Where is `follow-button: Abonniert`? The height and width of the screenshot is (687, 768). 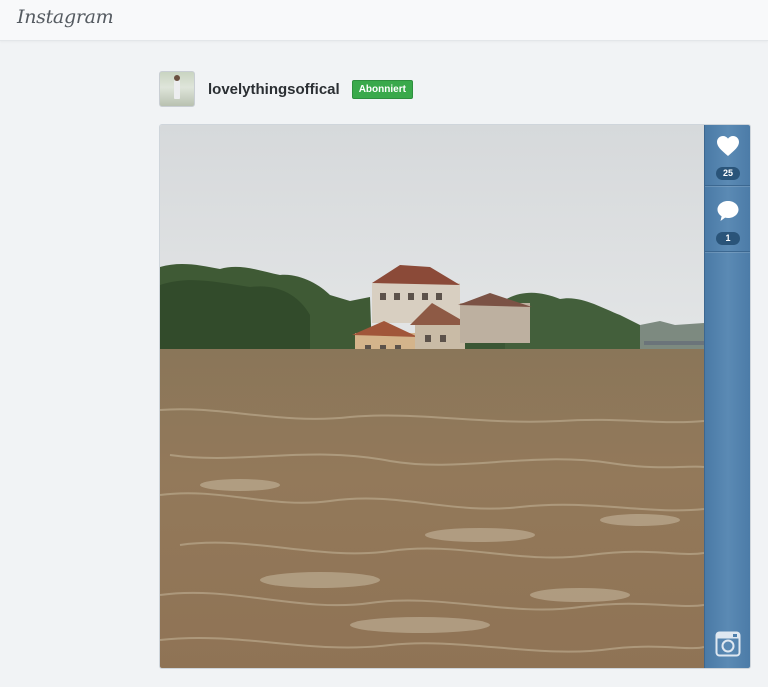 follow-button: Abonniert is located at coordinates (382, 89).